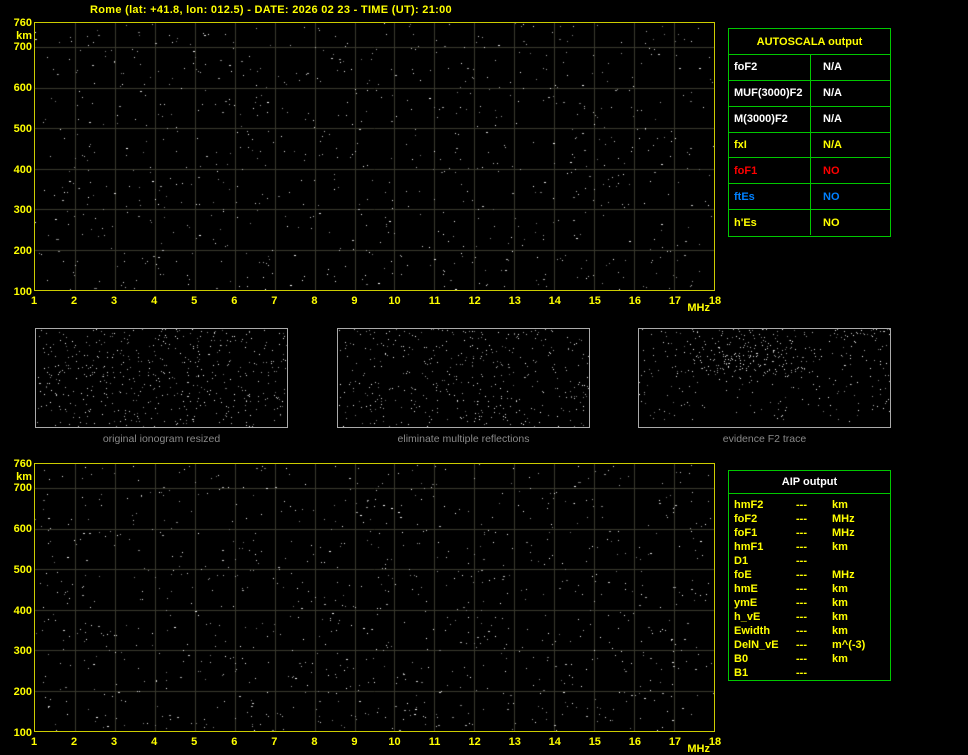 The width and height of the screenshot is (968, 755). I want to click on aip-table-row: hmF1 --- km, so click(812, 548).